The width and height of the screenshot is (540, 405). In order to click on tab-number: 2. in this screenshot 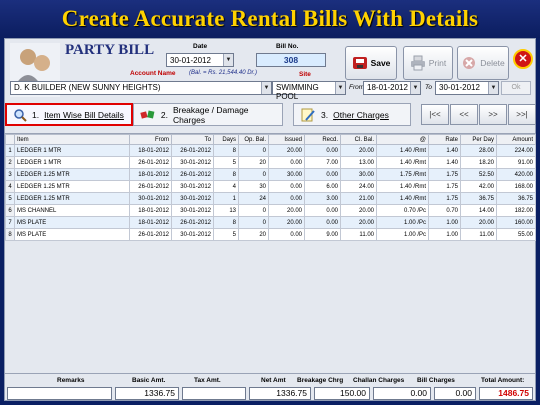, I will do `click(164, 114)`.